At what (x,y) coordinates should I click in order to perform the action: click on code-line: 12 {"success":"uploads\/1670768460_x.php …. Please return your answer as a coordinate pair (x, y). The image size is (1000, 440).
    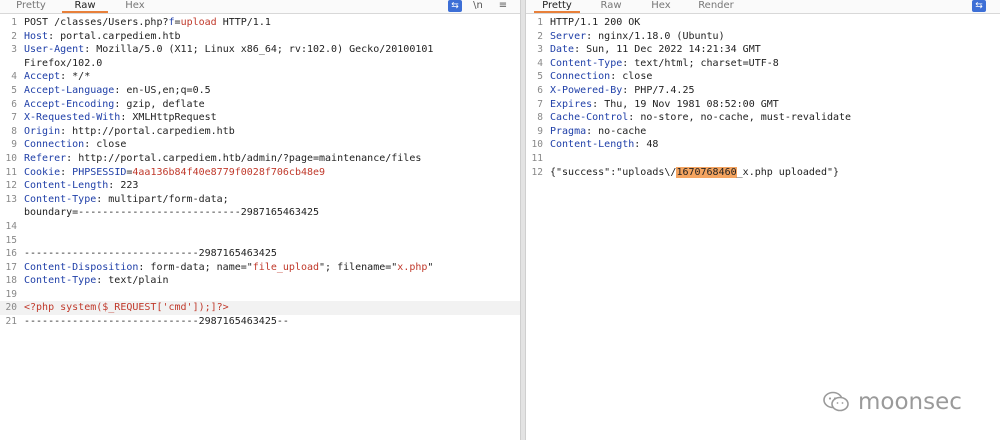
    Looking at the image, I should click on (763, 173).